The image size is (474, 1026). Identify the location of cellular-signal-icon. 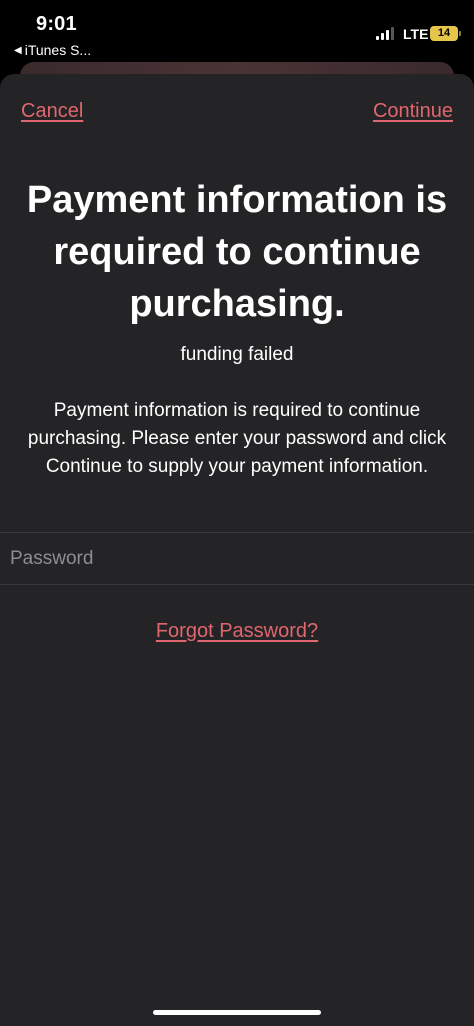
(385, 33).